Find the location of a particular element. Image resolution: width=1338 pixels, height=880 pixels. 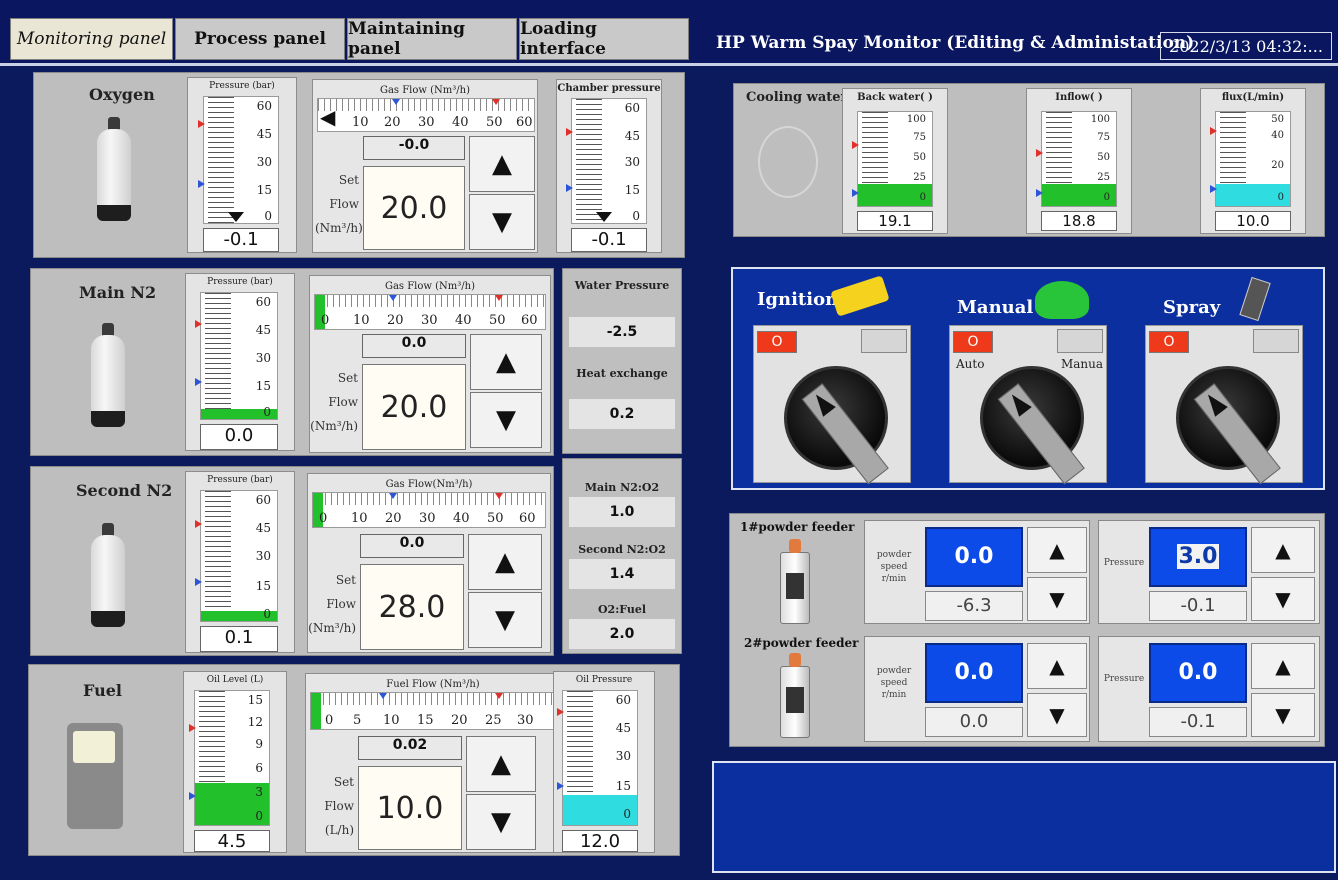

feeder-2-speed-up-button: ▲ is located at coordinates (1057, 666).